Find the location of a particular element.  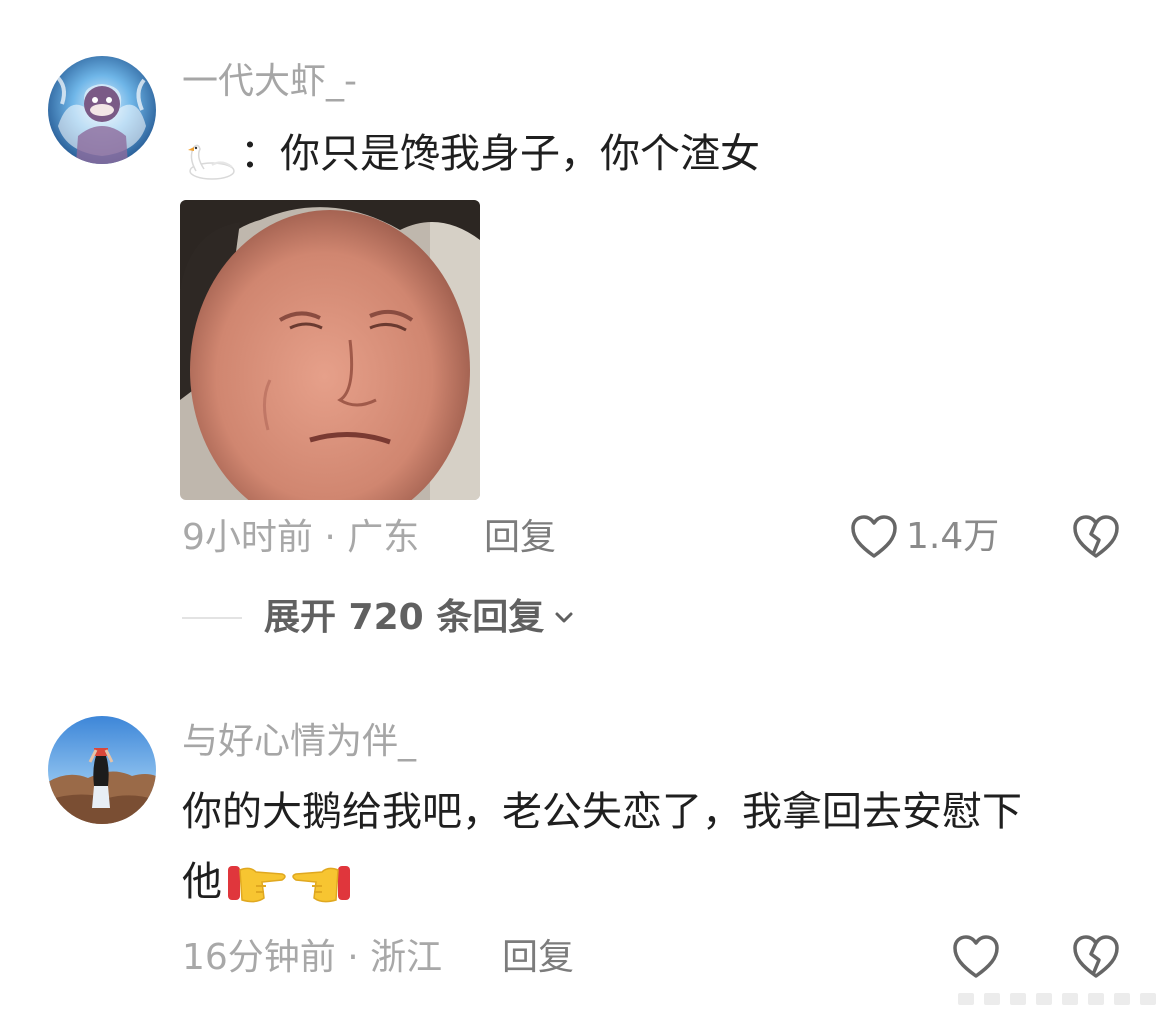

reply-button: 回复 is located at coordinates (538, 958).